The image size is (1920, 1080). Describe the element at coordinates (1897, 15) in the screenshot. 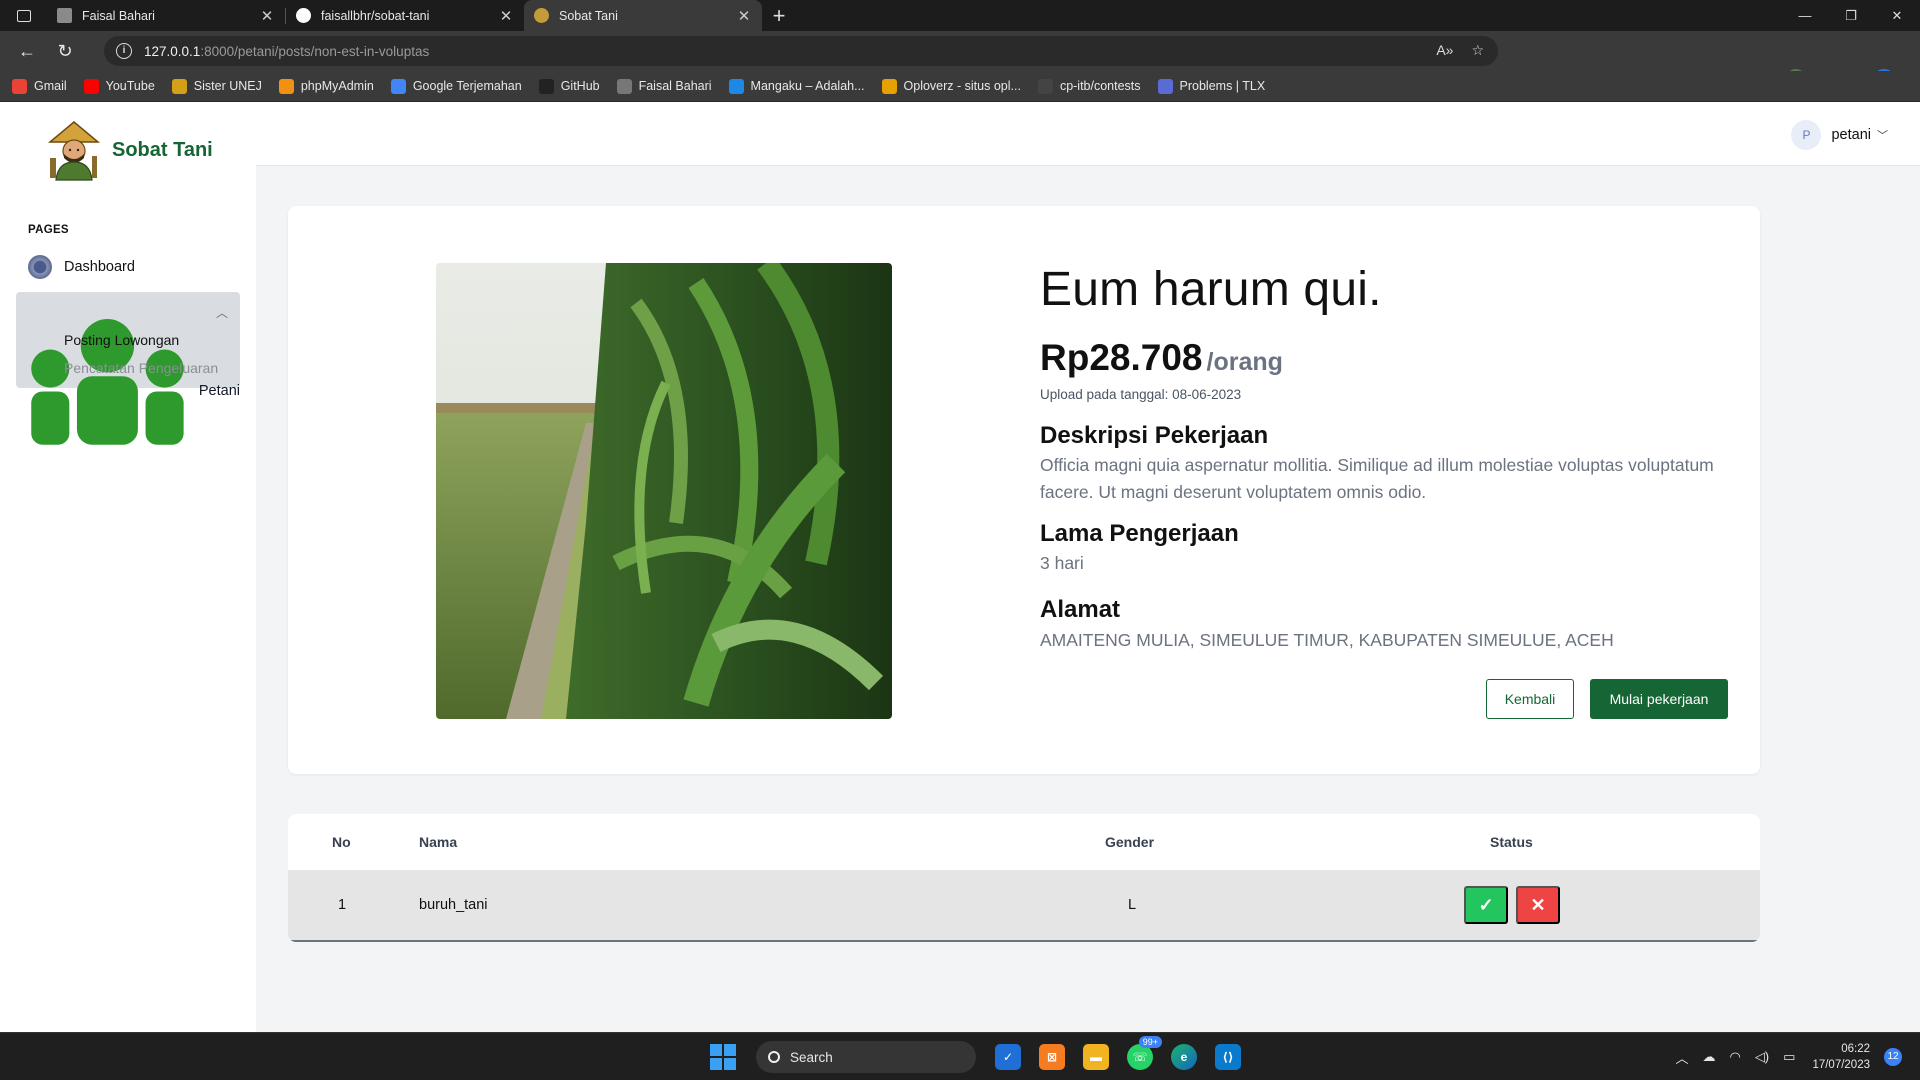

I see `close-window-icon: ✕` at that location.